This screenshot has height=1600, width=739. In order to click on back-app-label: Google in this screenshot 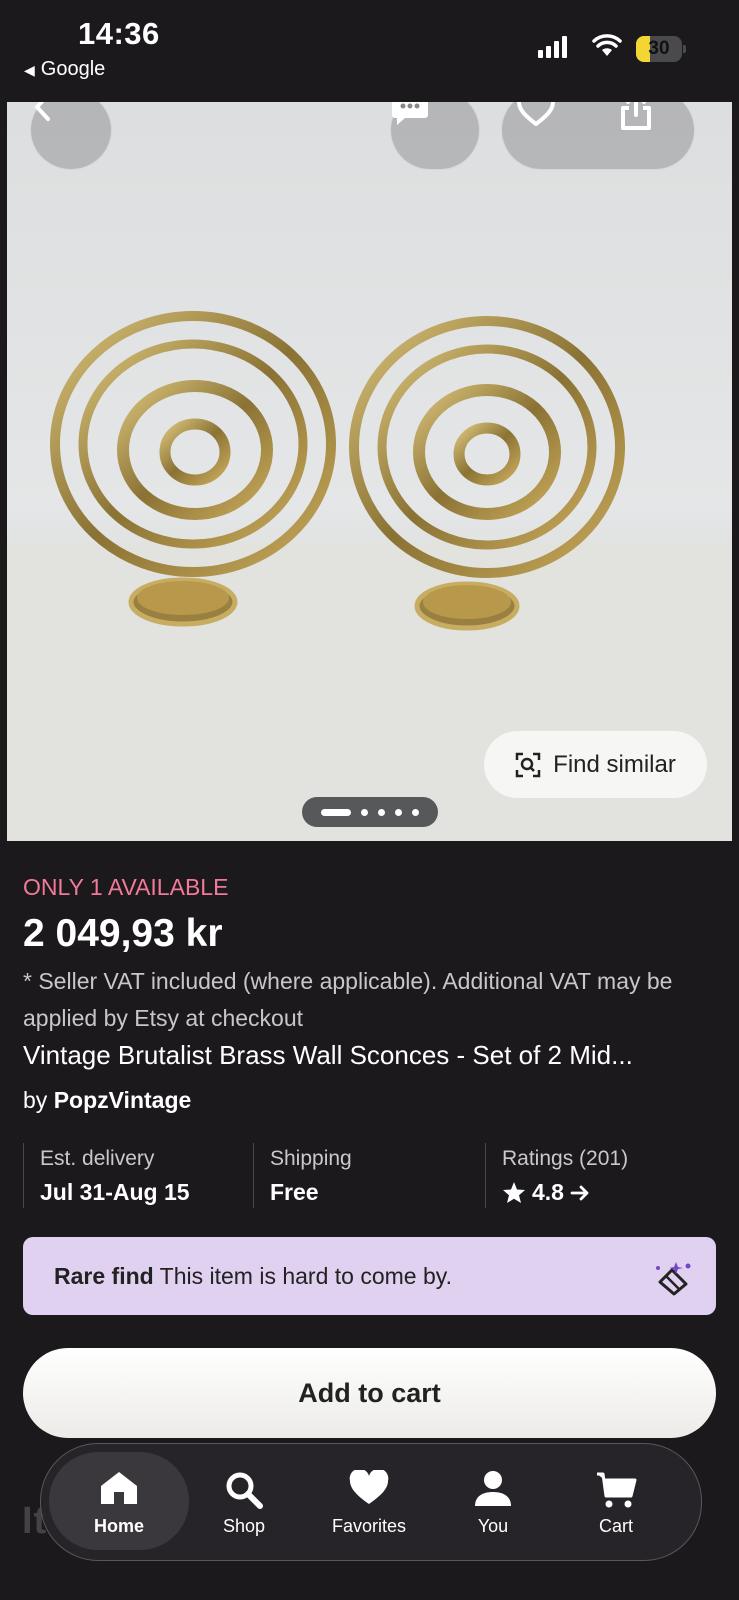, I will do `click(73, 69)`.